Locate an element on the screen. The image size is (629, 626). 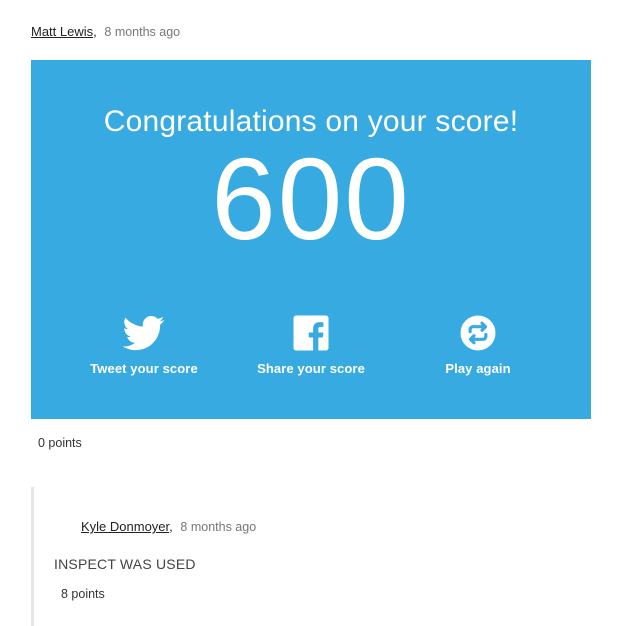
share-score-label: Share your score is located at coordinates (311, 368).